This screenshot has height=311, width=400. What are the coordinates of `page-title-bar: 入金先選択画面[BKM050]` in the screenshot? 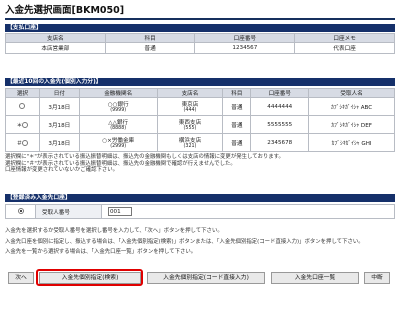 It's located at (200, 11).